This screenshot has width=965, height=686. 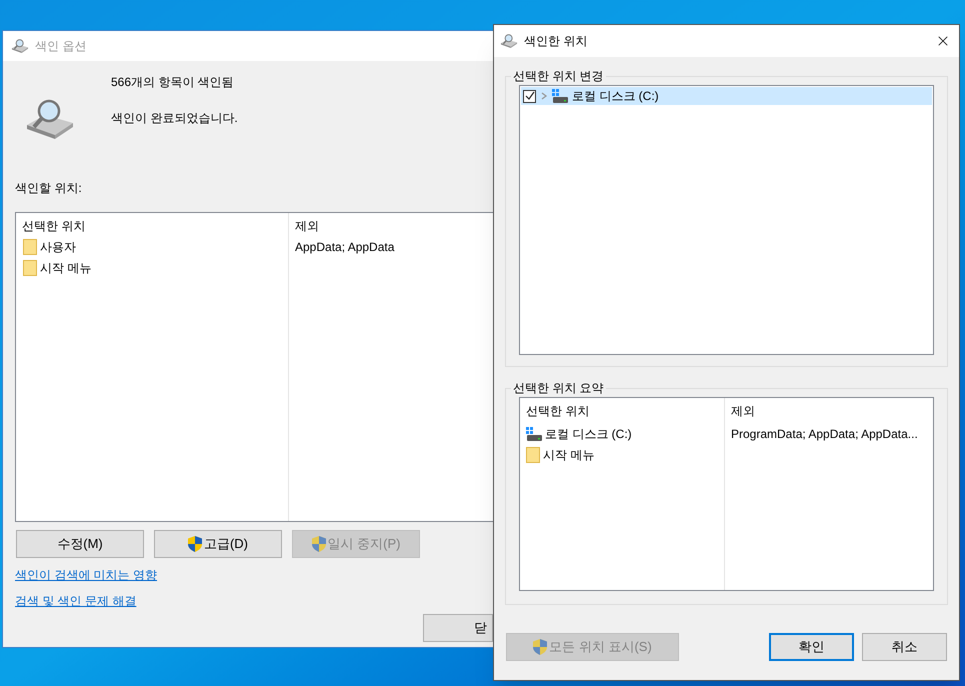 What do you see at coordinates (86, 575) in the screenshot?
I see `help-link: 색인이 검색에 미치는 영향` at bounding box center [86, 575].